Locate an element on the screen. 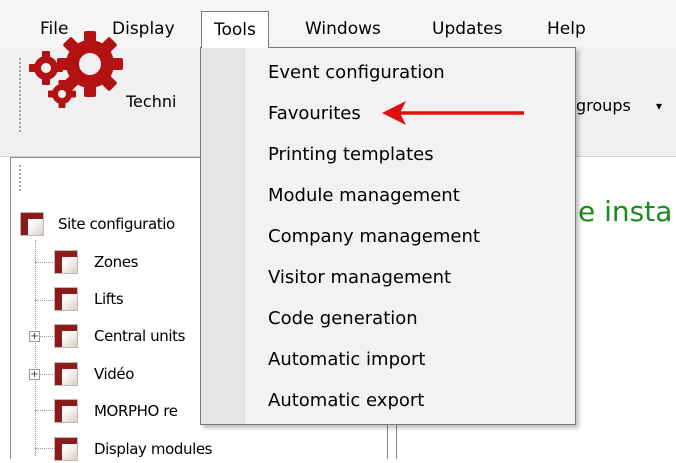 This screenshot has width=676, height=463. groups-label: groups is located at coordinates (603, 106).